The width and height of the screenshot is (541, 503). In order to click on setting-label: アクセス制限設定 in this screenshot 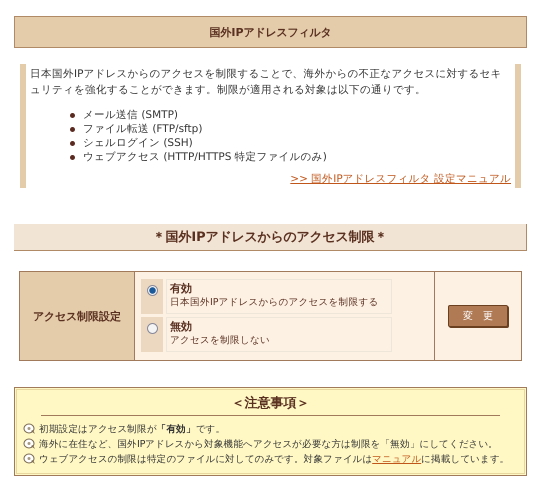, I will do `click(77, 316)`.